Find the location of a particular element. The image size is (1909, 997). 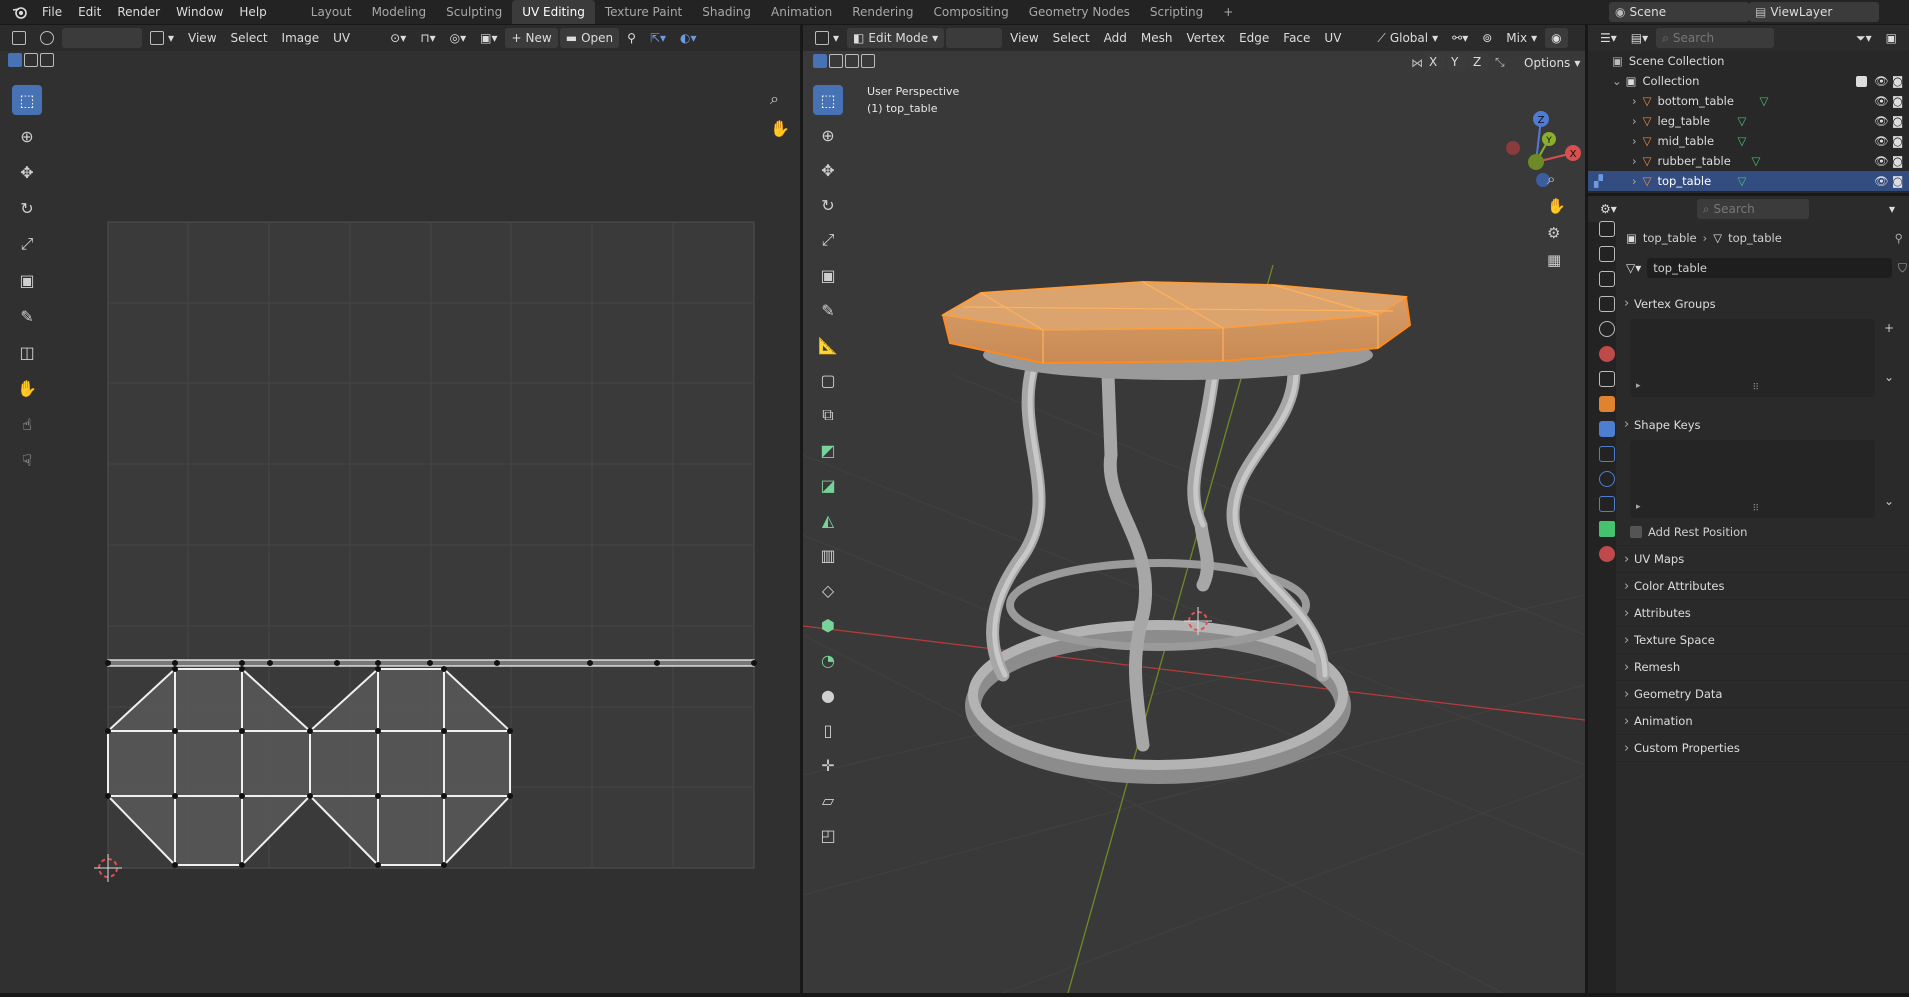

outliner-editor-icon: ☰▾ is located at coordinates (1608, 38).